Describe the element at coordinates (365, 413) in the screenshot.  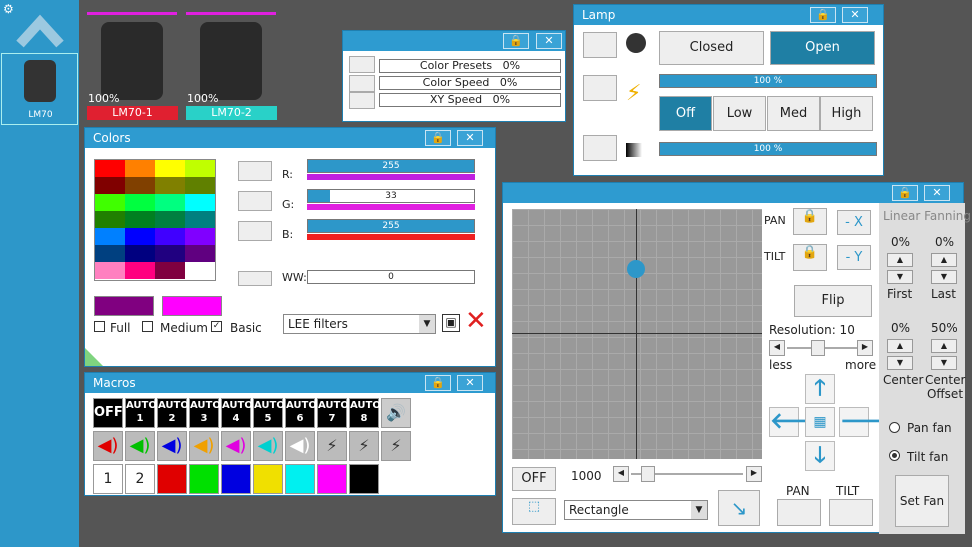
I see `macro-auto-8-button: AUTO 8` at that location.